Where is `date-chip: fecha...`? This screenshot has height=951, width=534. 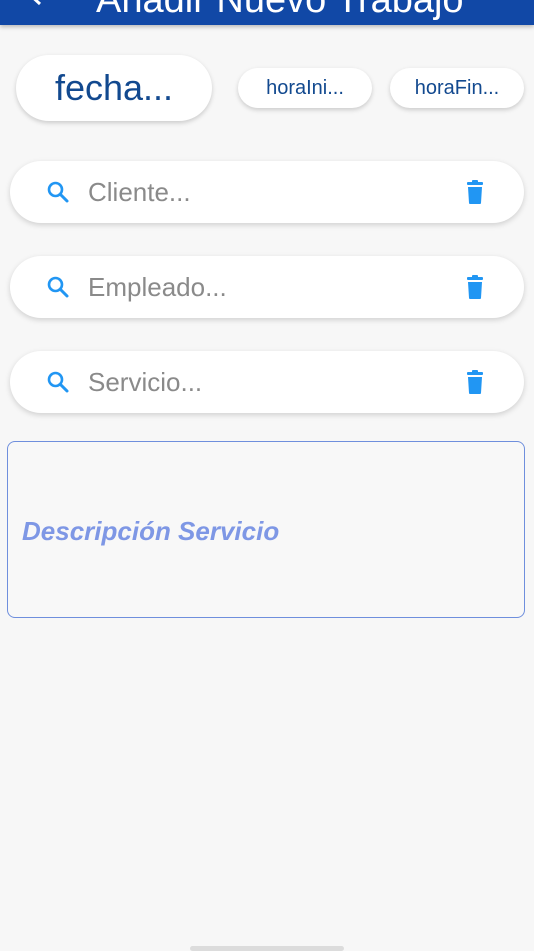
date-chip: fecha... is located at coordinates (114, 88).